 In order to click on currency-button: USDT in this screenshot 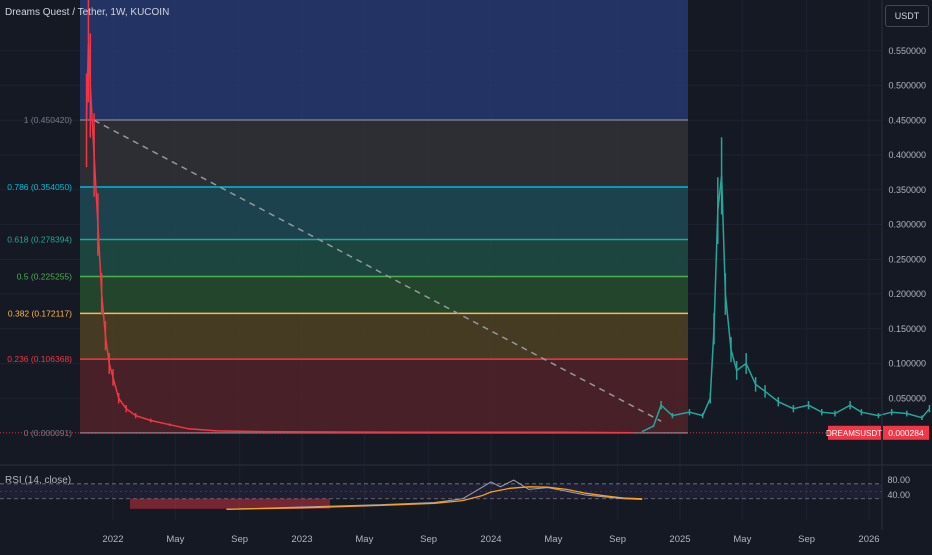, I will do `click(907, 16)`.